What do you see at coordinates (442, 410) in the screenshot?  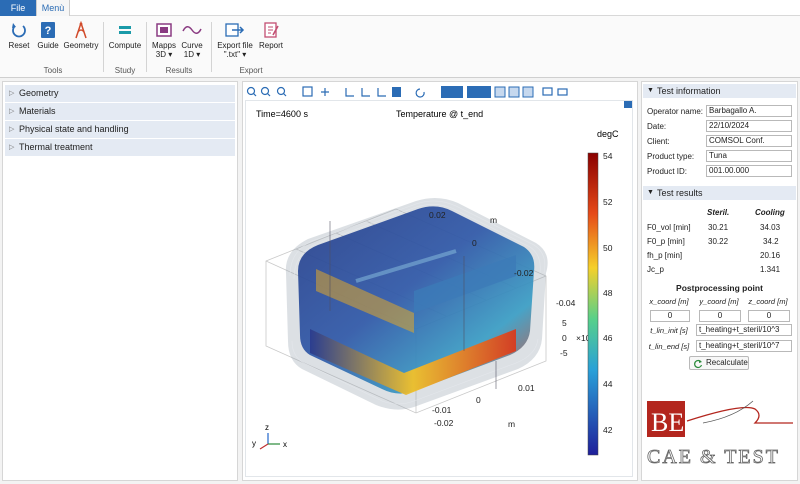 I see `x-tick-label: -0.01` at bounding box center [442, 410].